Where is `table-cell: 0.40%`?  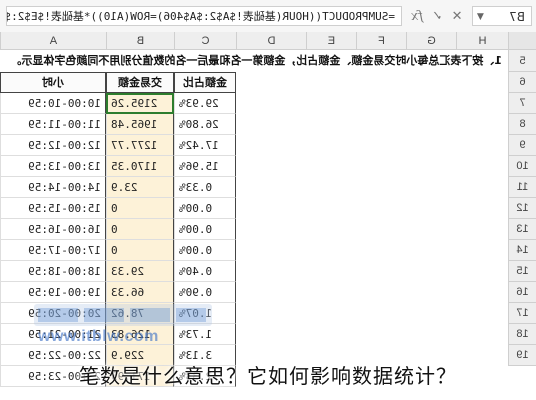 table-cell: 0.40% is located at coordinates (205, 271).